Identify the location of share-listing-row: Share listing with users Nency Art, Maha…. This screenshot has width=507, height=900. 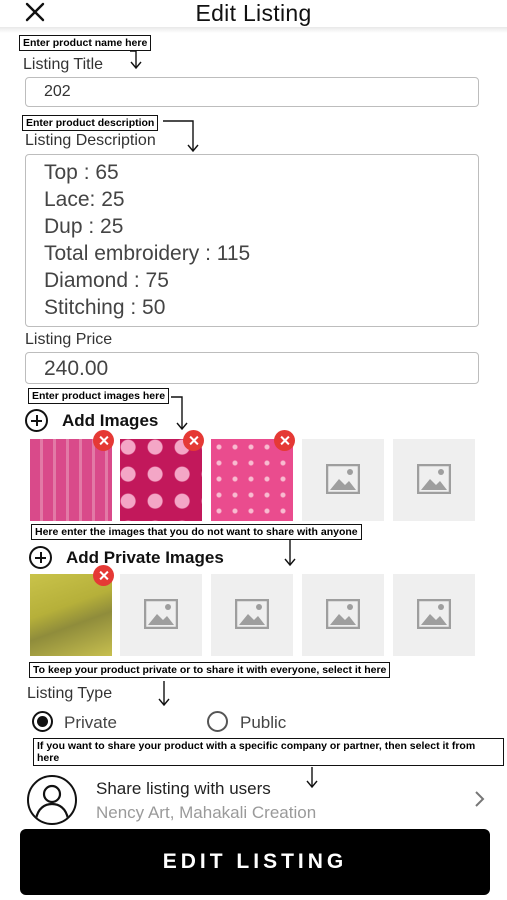
(253, 801).